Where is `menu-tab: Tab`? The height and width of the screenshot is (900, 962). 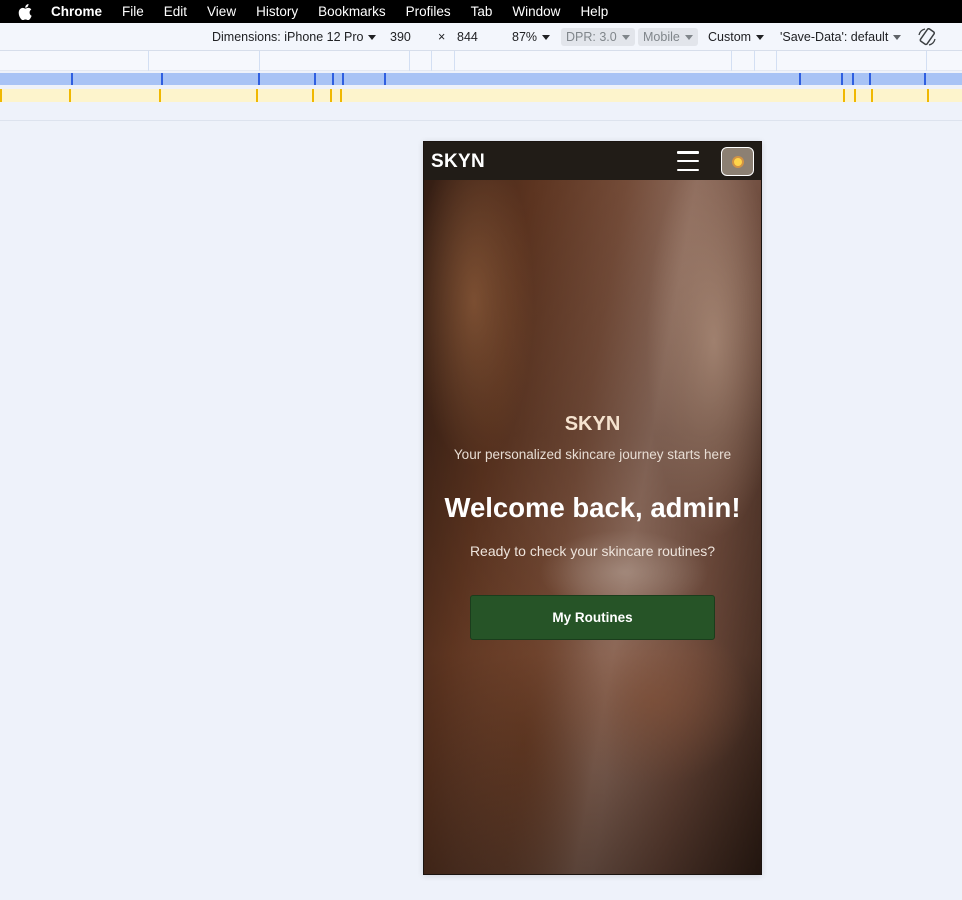
menu-tab: Tab is located at coordinates (482, 11).